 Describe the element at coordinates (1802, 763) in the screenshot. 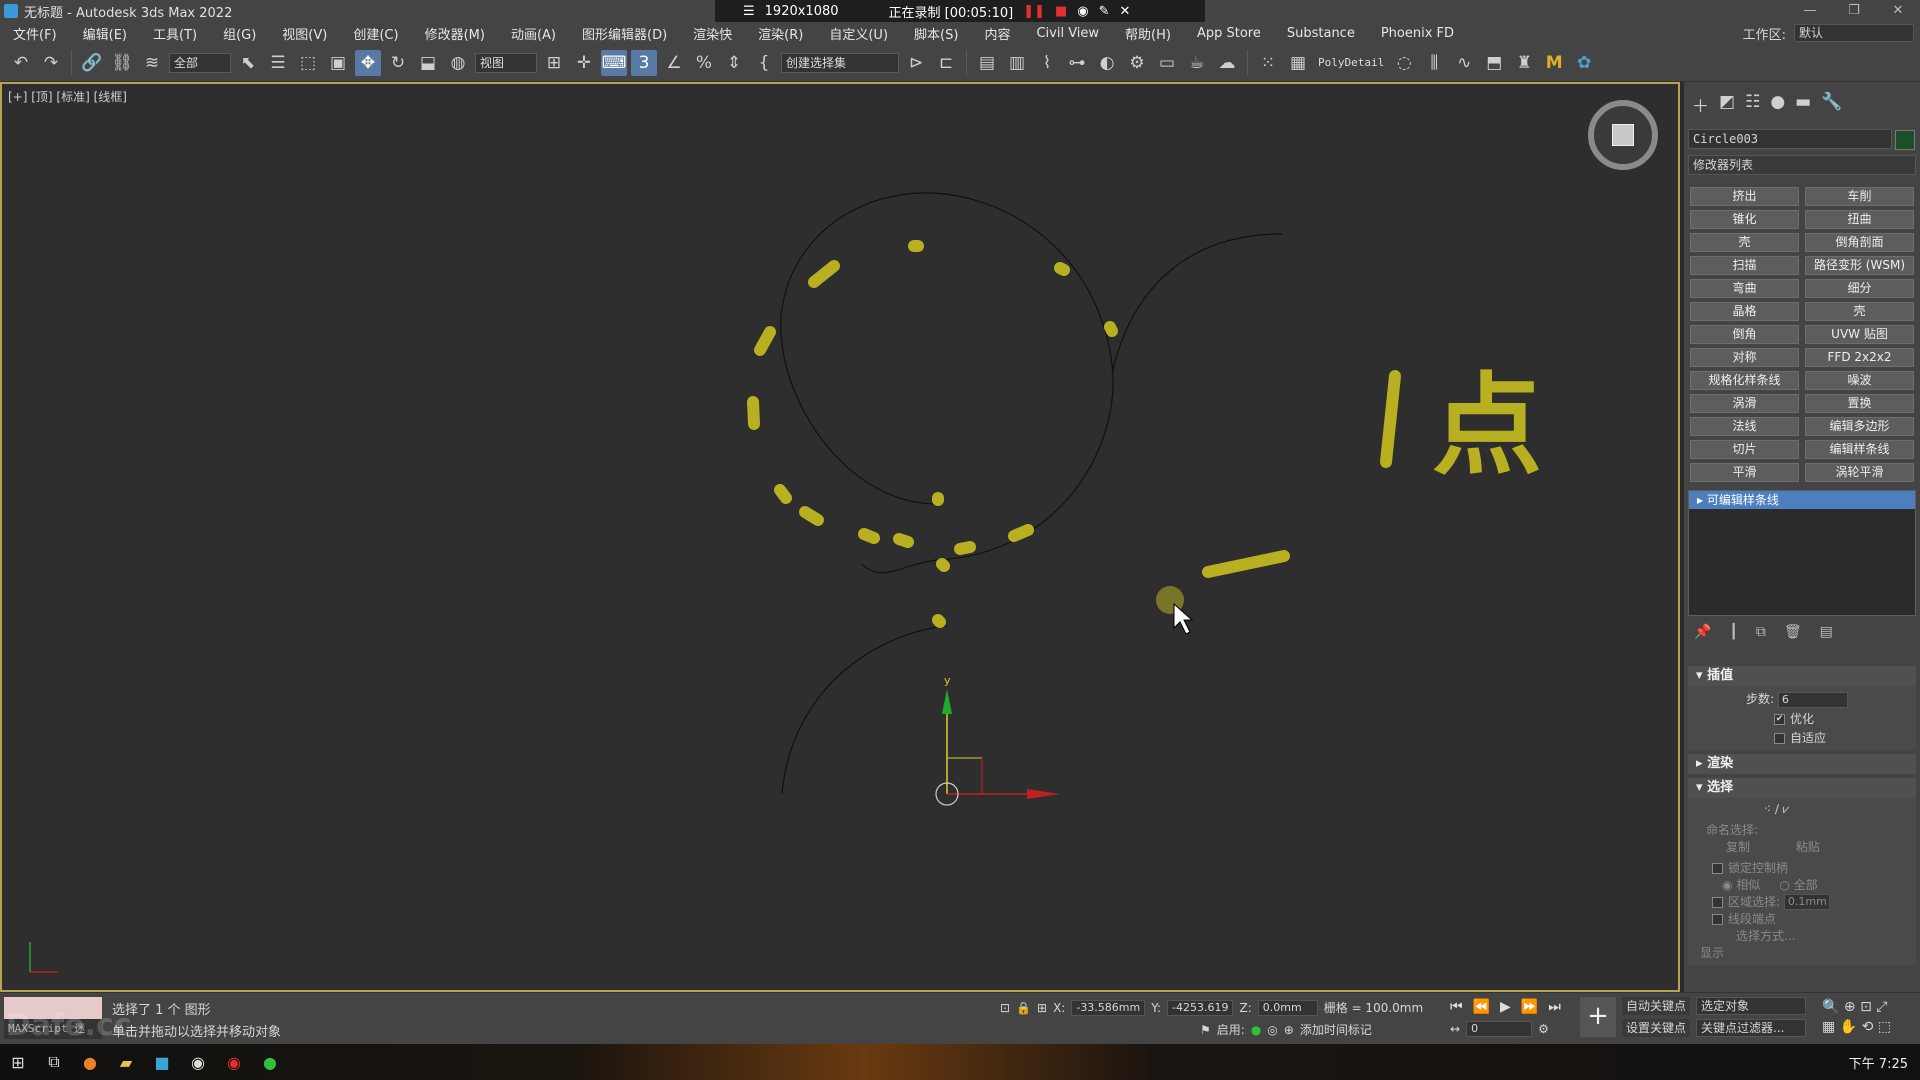

I see `rollout-rendering-header: ▸ 渲染` at that location.